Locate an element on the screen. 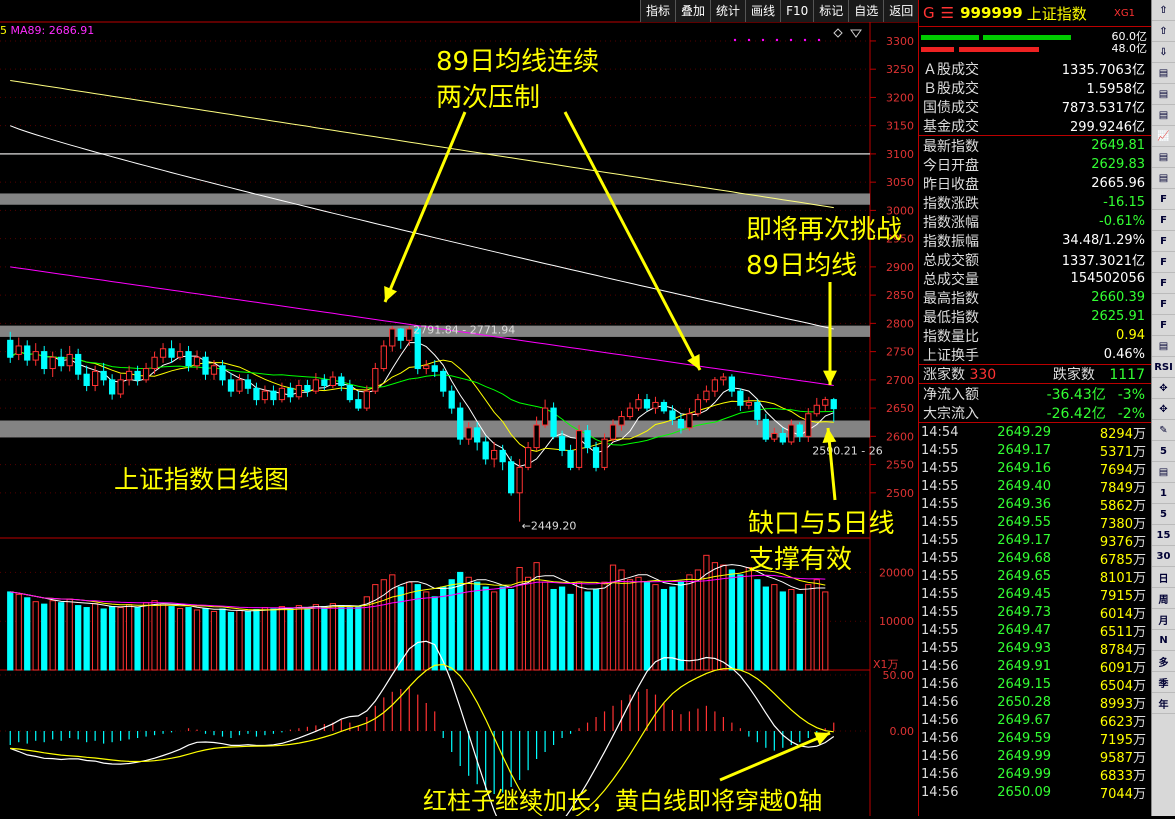 Image resolution: width=1175 pixels, height=819 pixels. tool-icon-16: ▤ is located at coordinates (1163, 346).